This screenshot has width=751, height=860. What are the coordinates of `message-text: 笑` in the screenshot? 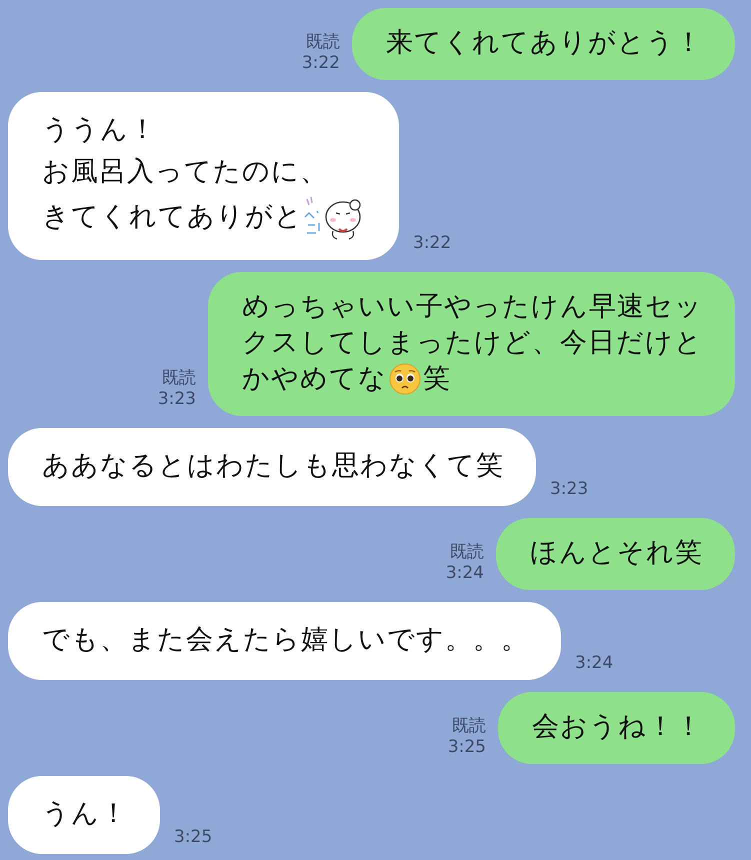 It's located at (437, 379).